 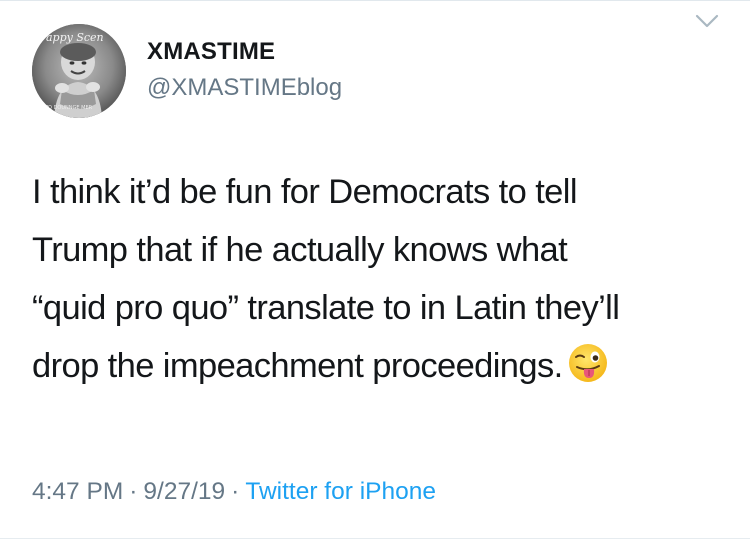 What do you see at coordinates (211, 52) in the screenshot?
I see `display-name: XMASTIME` at bounding box center [211, 52].